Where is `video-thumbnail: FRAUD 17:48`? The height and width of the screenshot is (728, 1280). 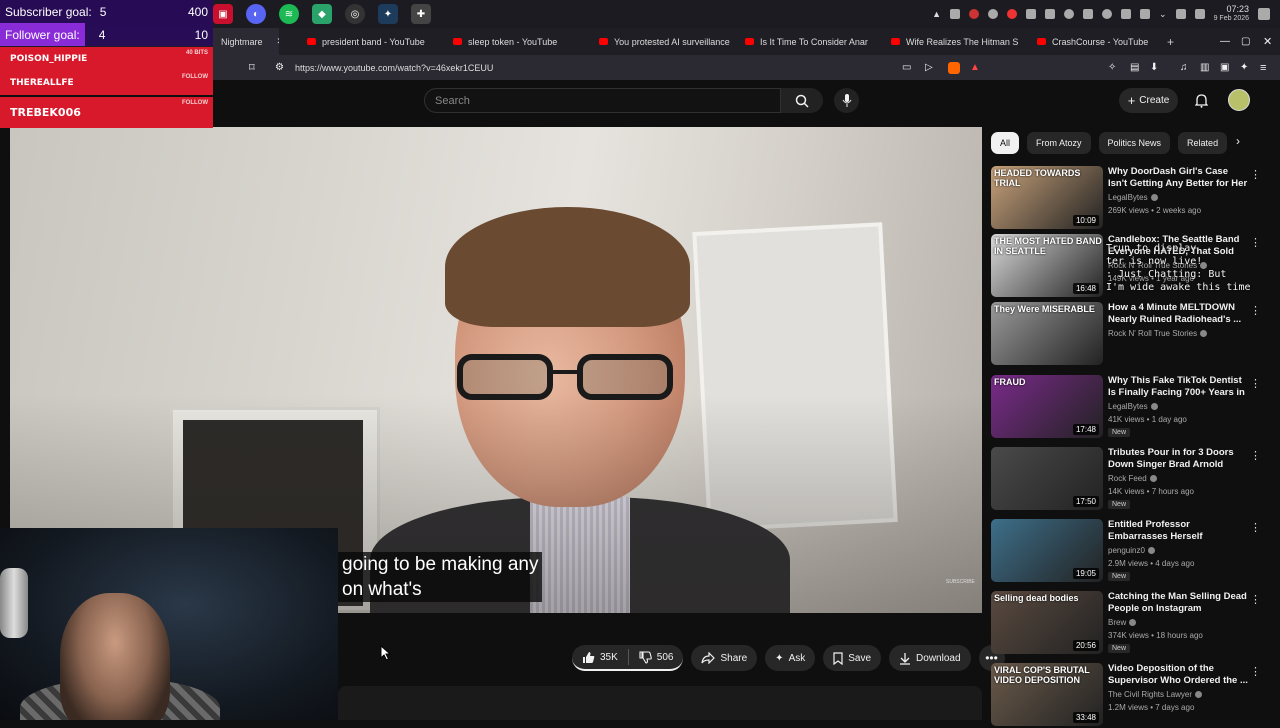
video-thumbnail: FRAUD 17:48 is located at coordinates (1047, 406).